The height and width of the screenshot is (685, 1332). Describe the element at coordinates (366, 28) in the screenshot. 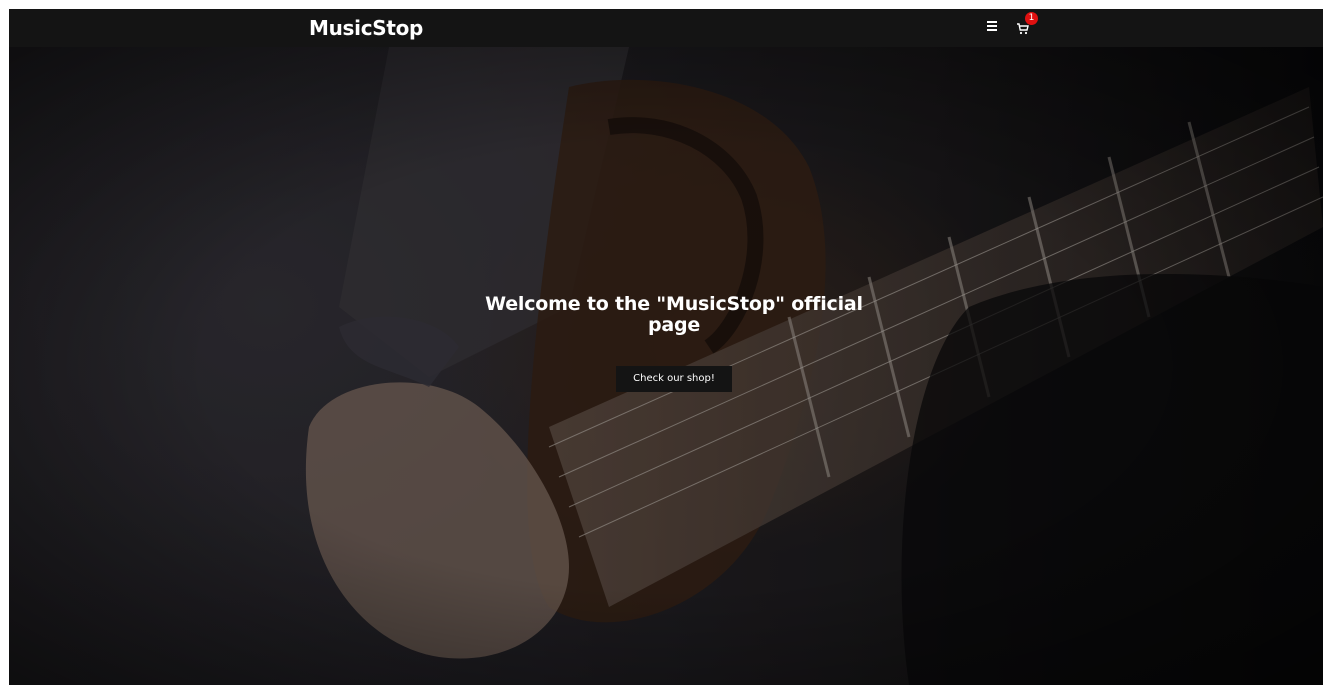

I see `brand-logo: MusicStop` at that location.